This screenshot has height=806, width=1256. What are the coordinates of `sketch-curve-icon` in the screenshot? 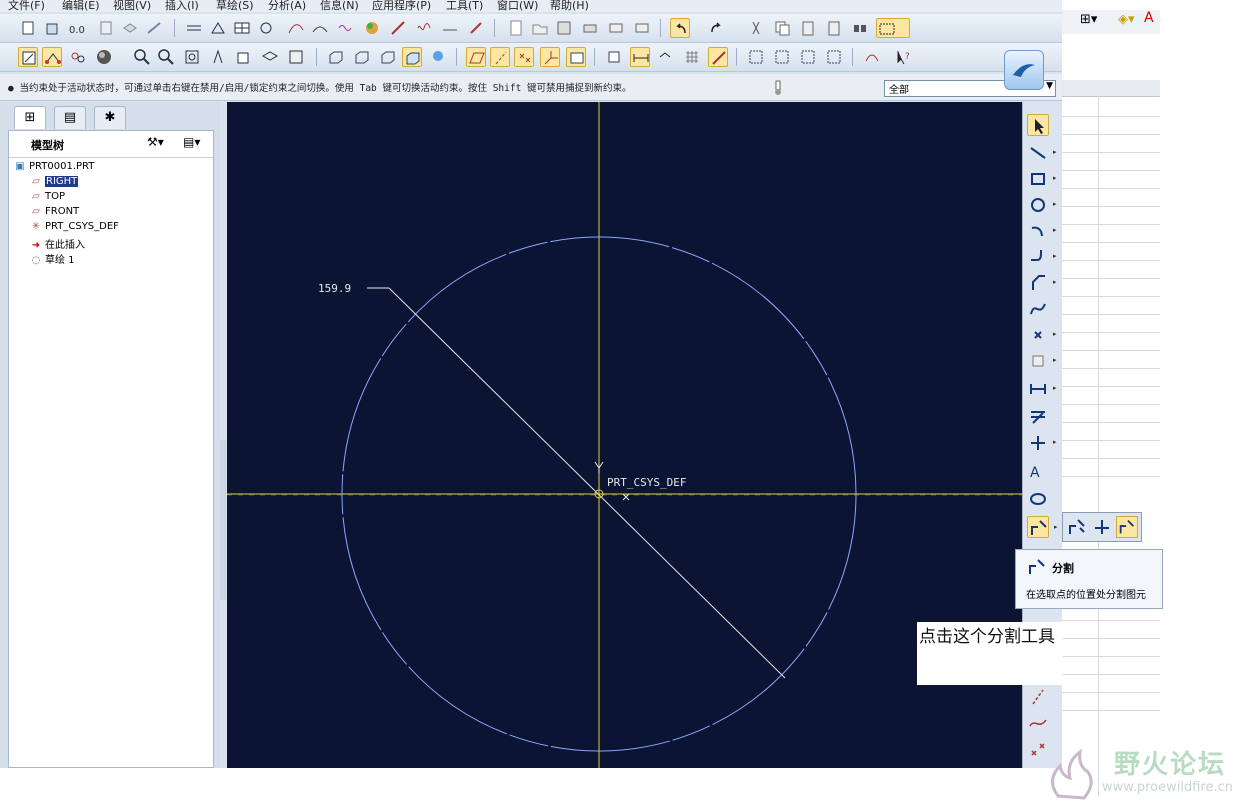 It's located at (1038, 723).